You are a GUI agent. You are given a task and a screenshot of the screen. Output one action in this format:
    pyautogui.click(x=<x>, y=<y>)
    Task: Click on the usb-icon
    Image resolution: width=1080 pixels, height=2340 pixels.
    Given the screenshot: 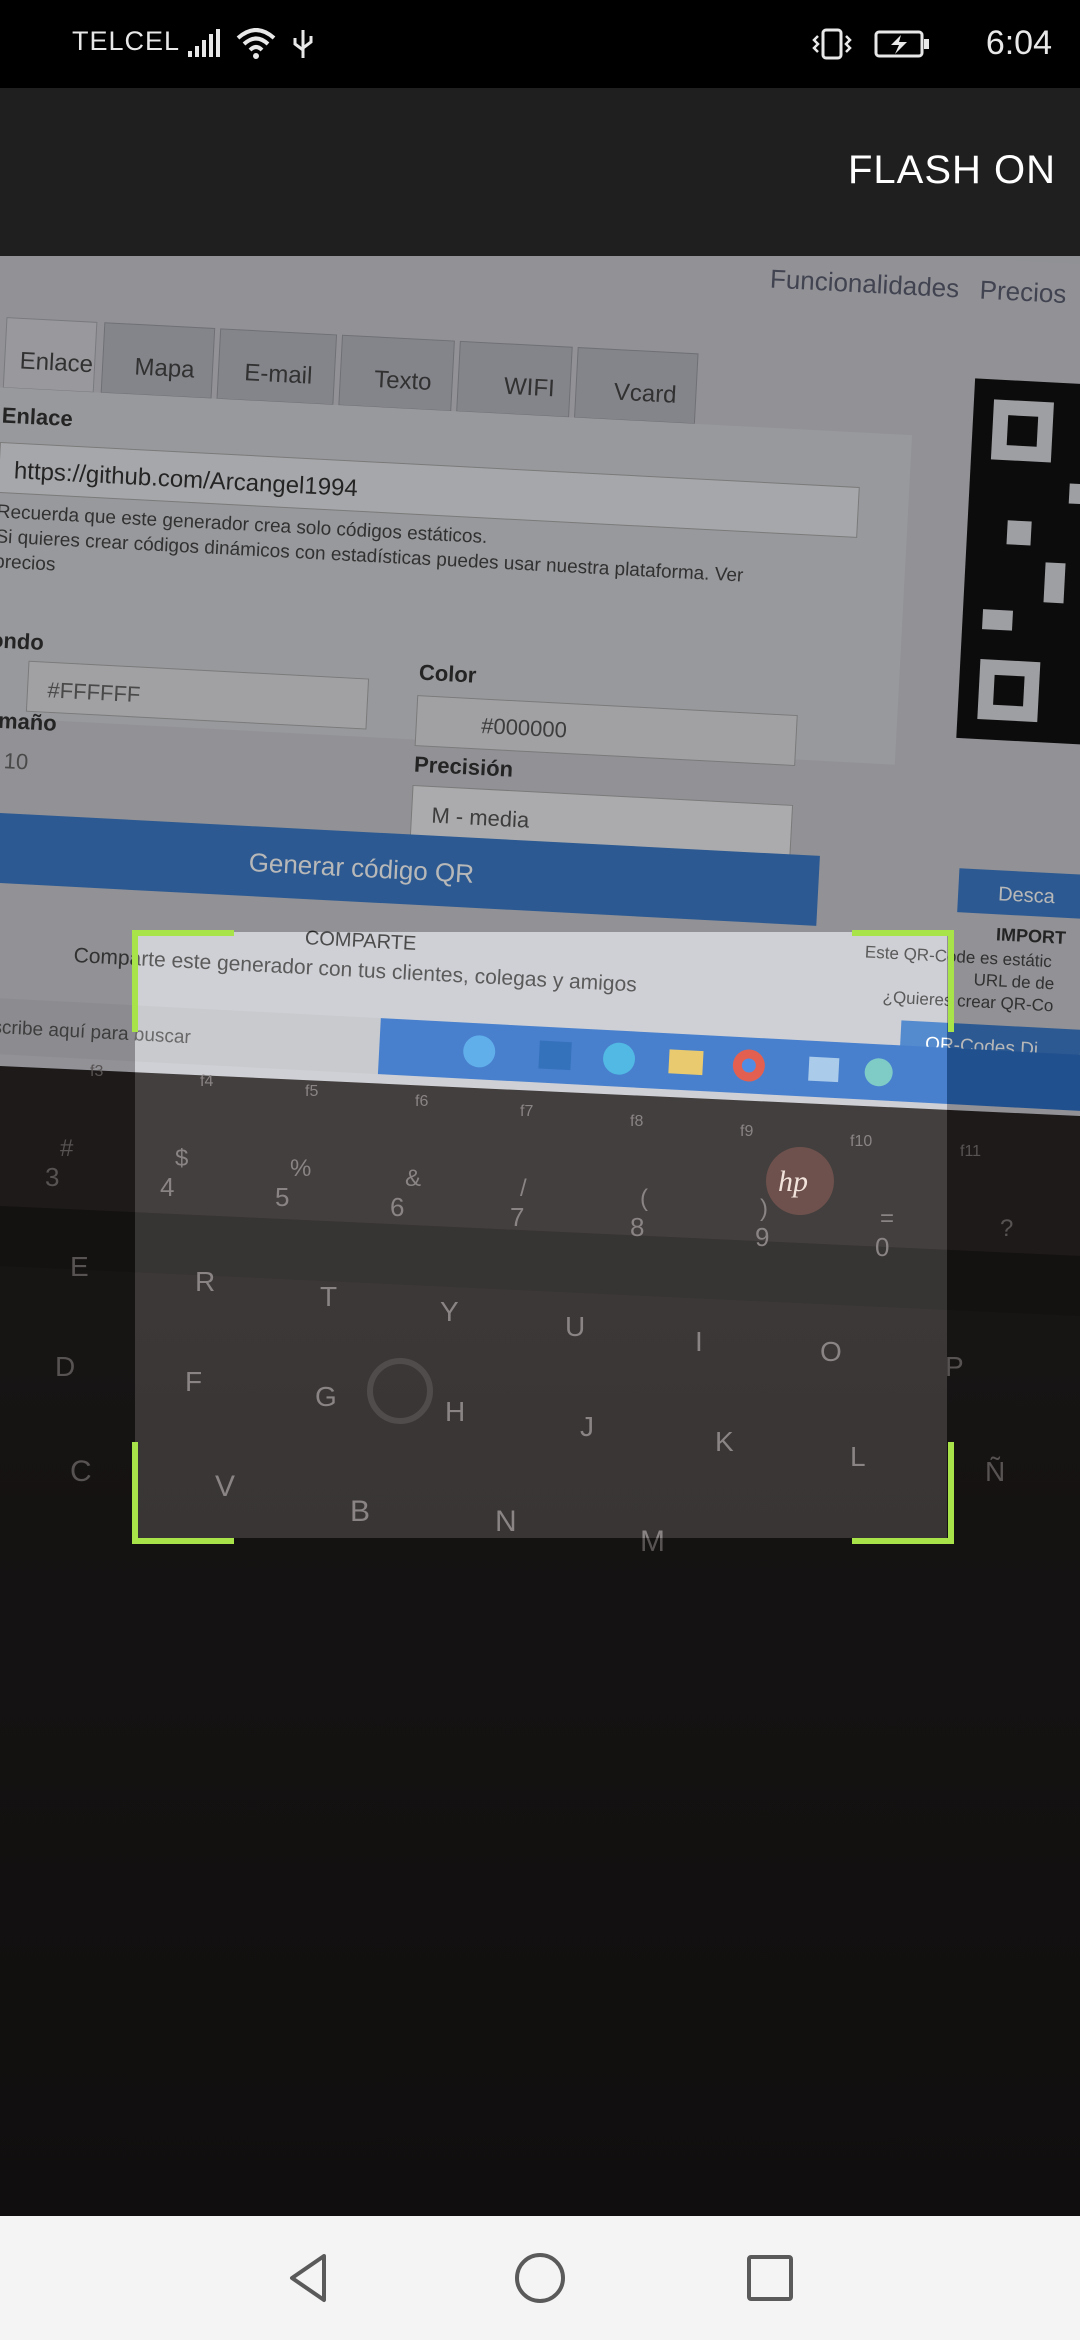 What is the action you would take?
    pyautogui.click(x=303, y=44)
    